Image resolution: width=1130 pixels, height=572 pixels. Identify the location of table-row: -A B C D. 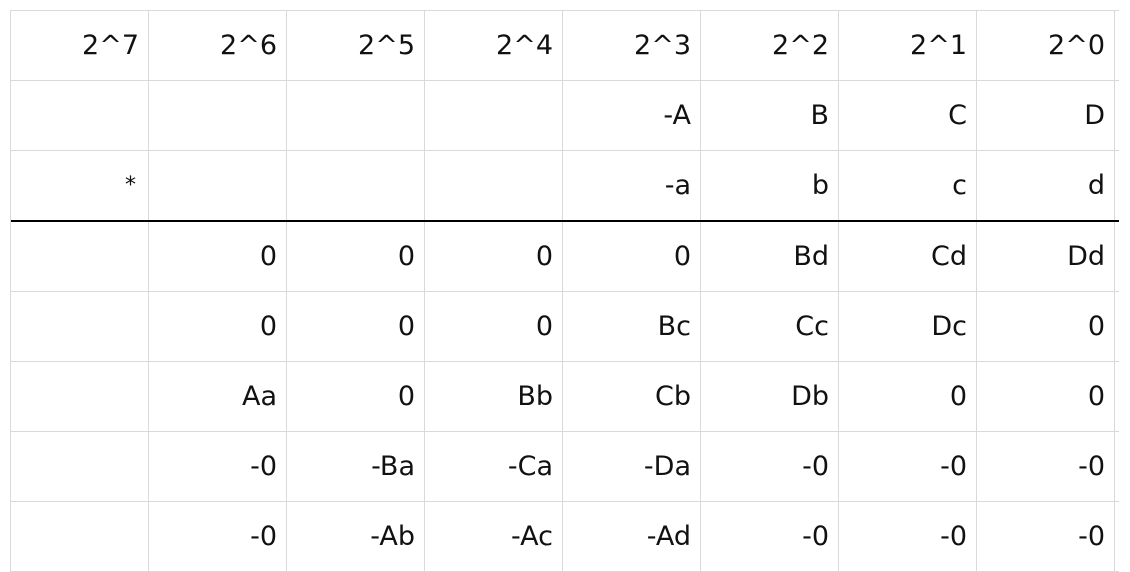
(565, 115).